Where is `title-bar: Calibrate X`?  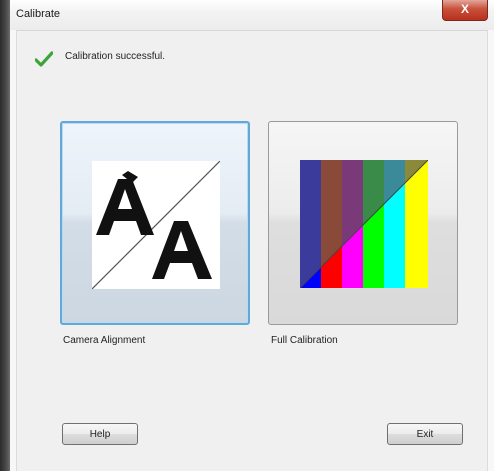
title-bar: Calibrate X is located at coordinates (252, 15).